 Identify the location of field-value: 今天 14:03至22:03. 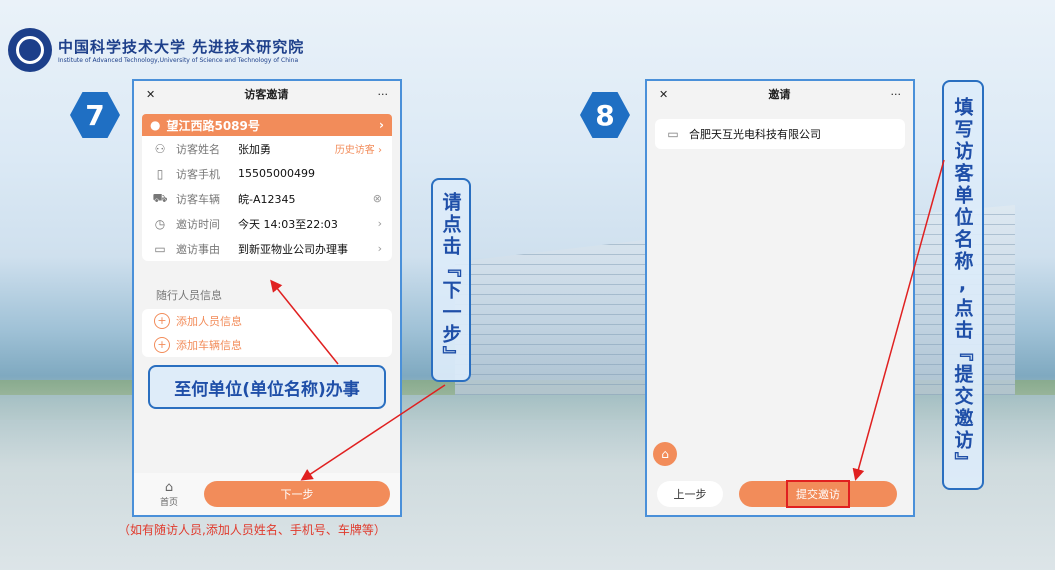
(288, 224).